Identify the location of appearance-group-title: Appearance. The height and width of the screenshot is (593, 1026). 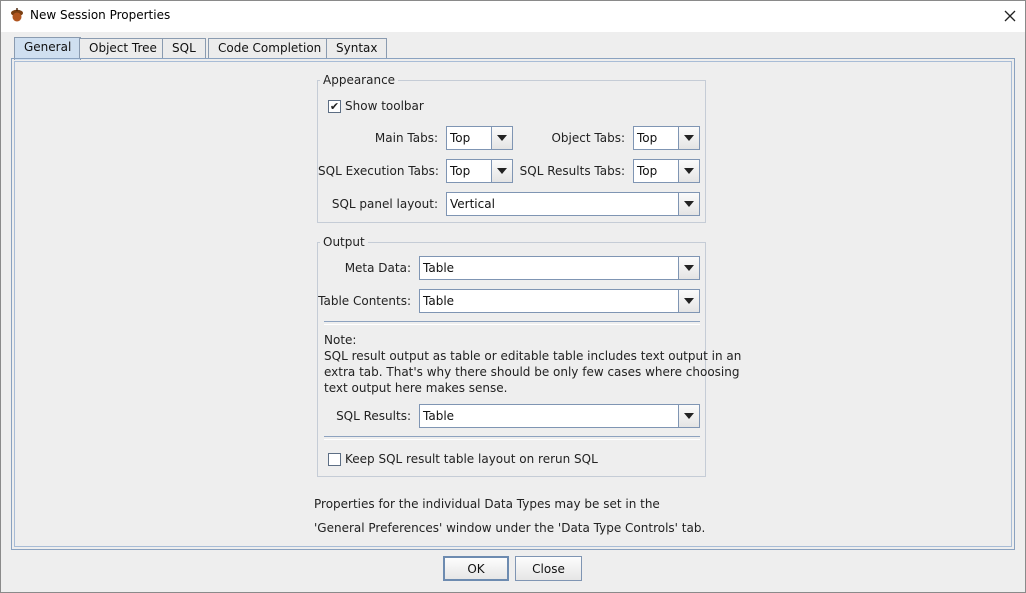
(359, 80).